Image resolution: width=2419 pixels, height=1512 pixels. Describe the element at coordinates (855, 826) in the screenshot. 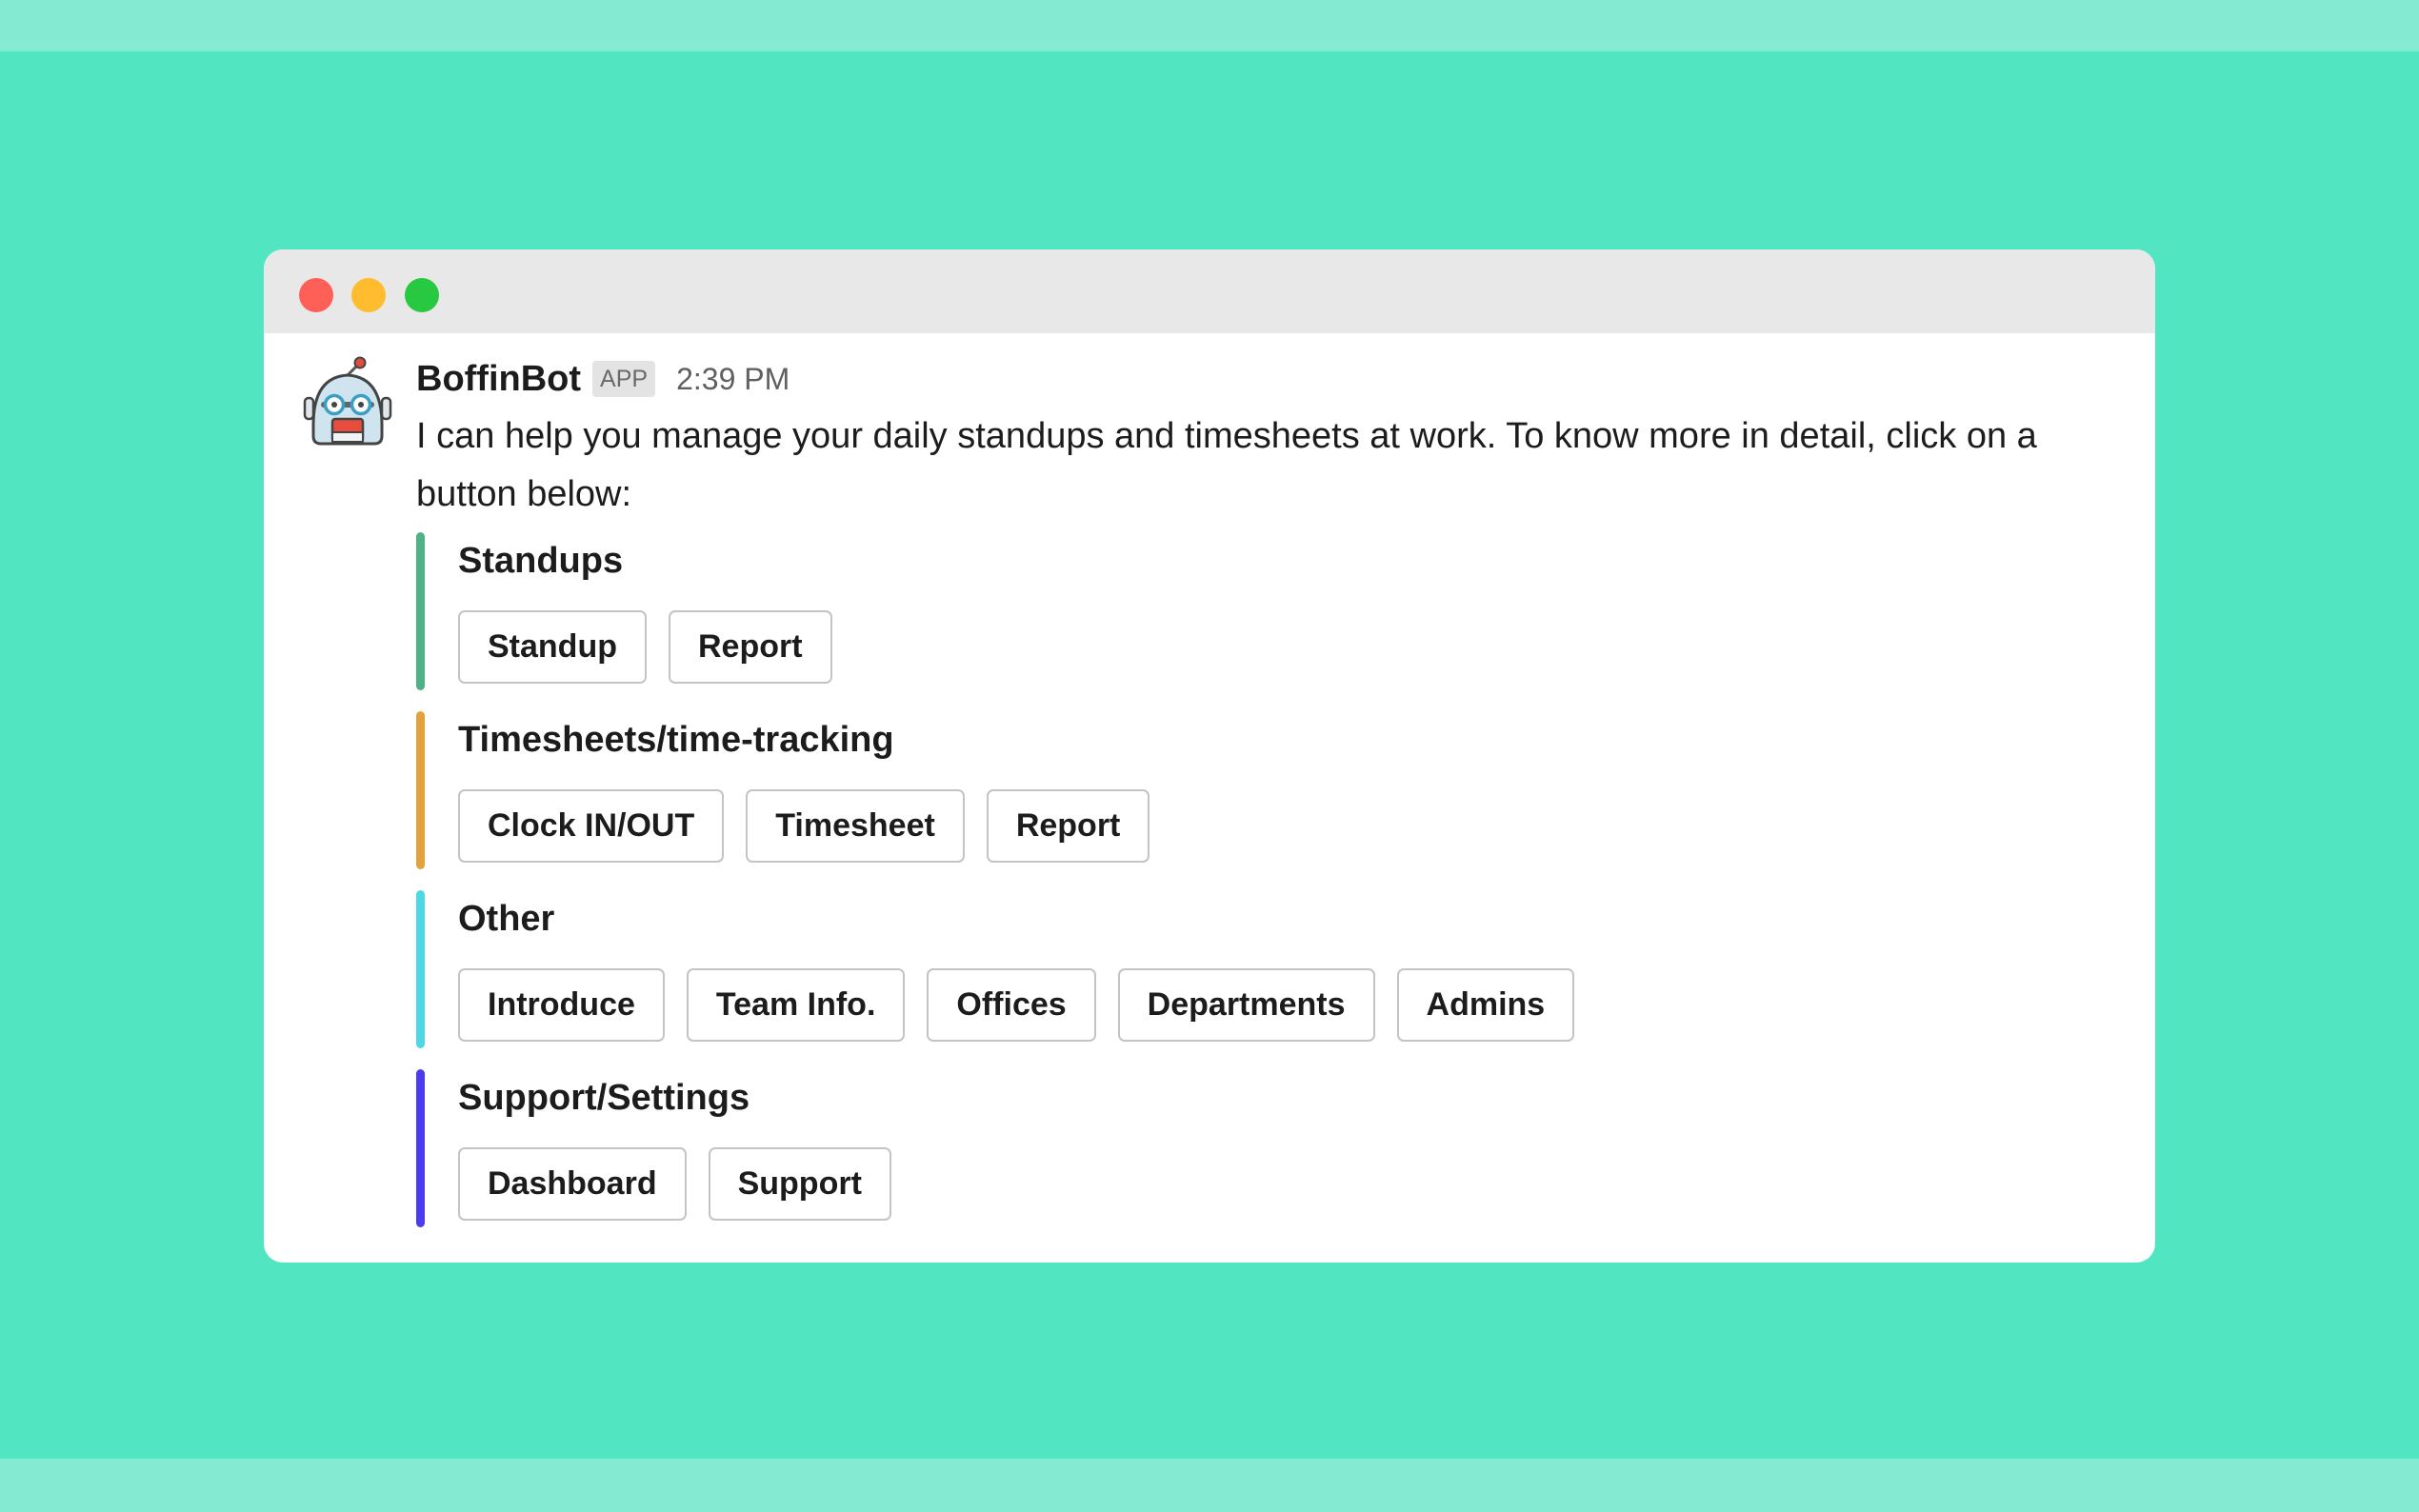

I see `timesheet-button: Timesheet` at that location.